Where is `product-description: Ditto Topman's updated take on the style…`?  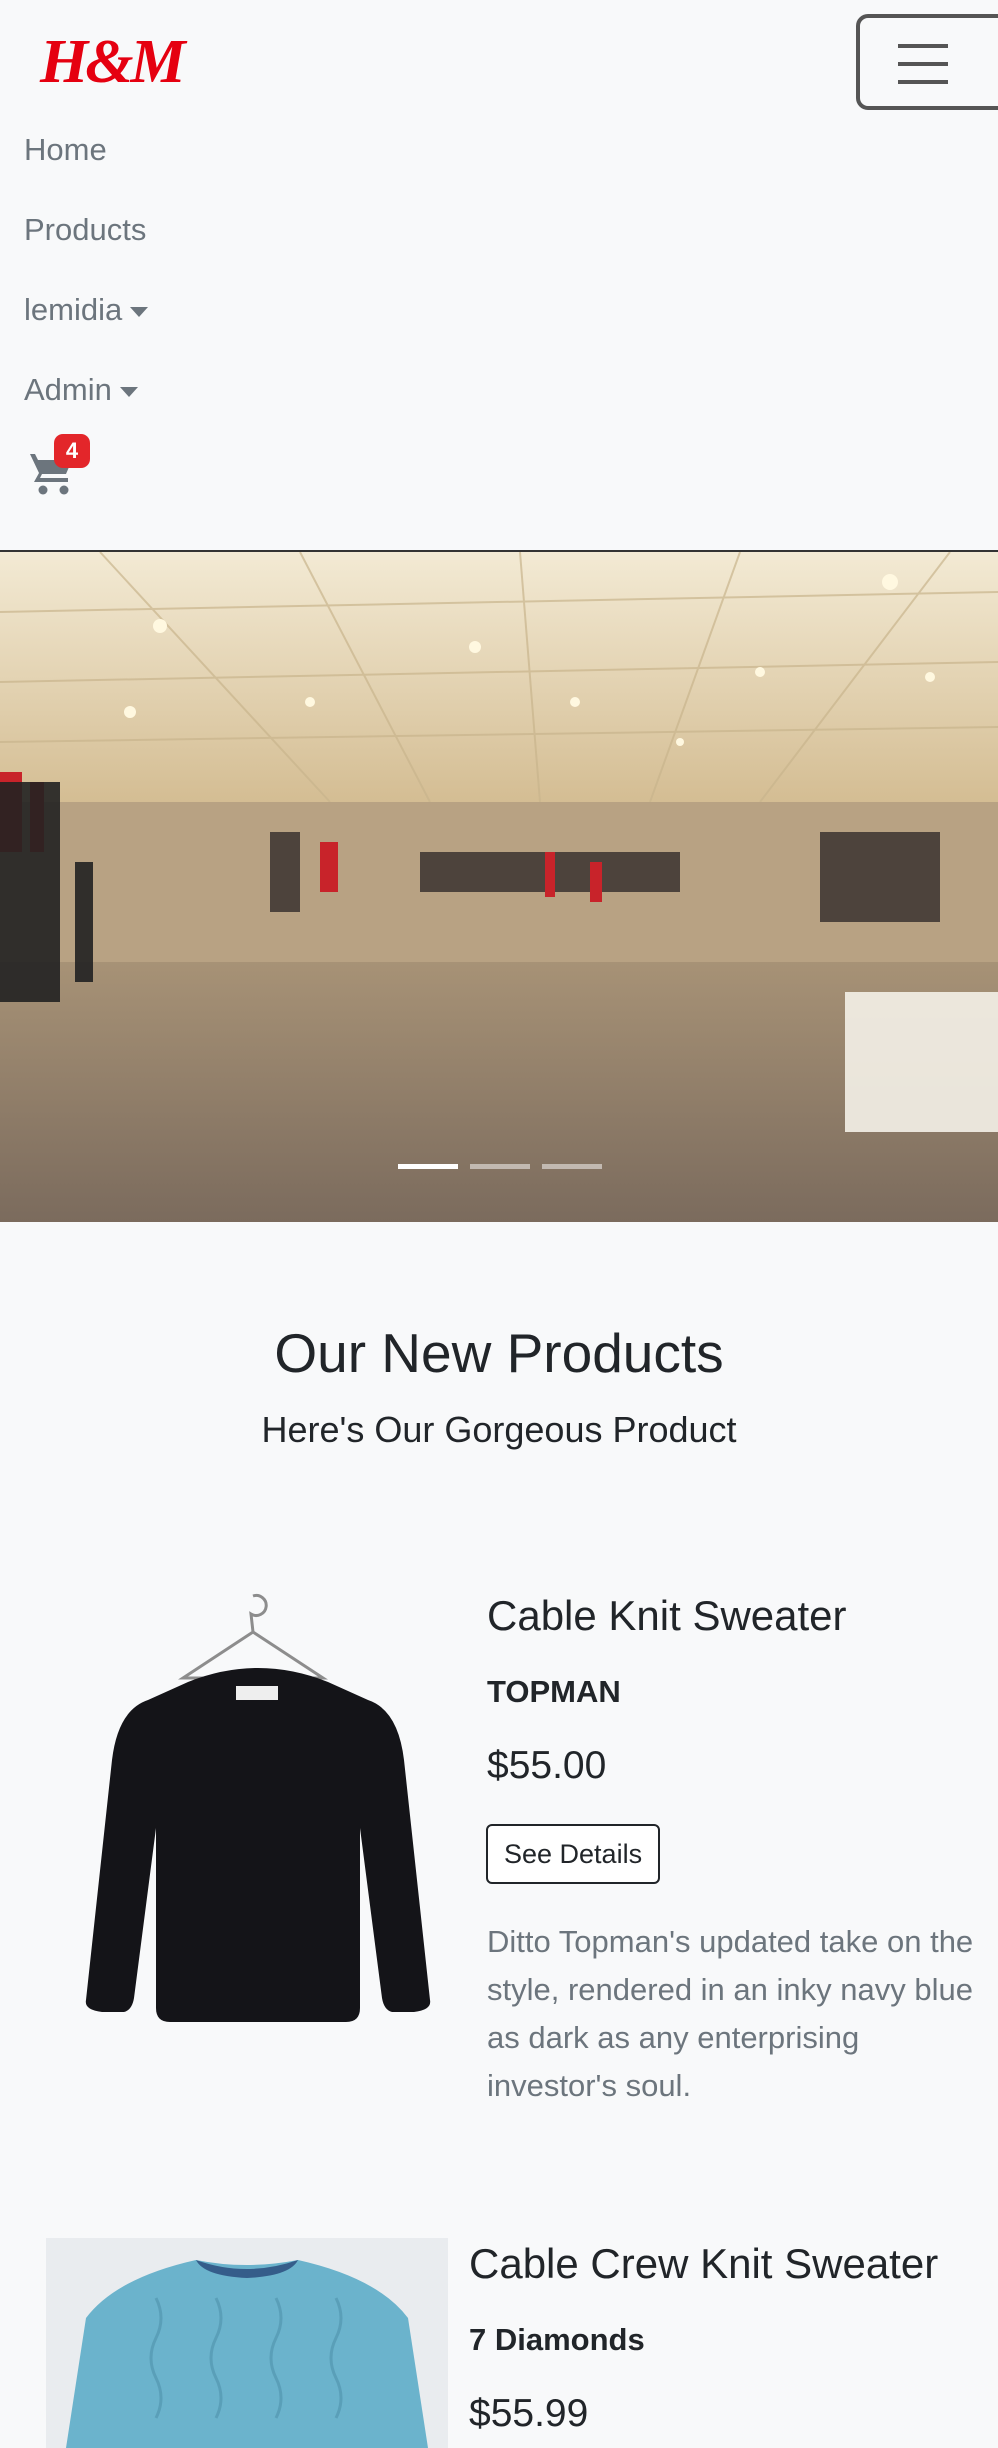 product-description: Ditto Topman's updated take on the style… is located at coordinates (730, 2013).